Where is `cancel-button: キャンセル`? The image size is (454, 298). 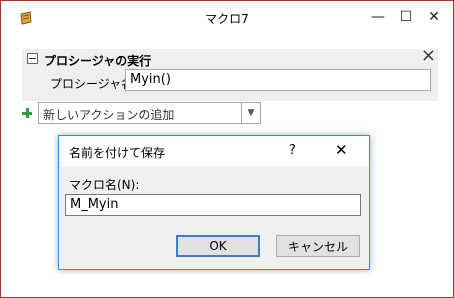 cancel-button: キャンセル is located at coordinates (318, 246).